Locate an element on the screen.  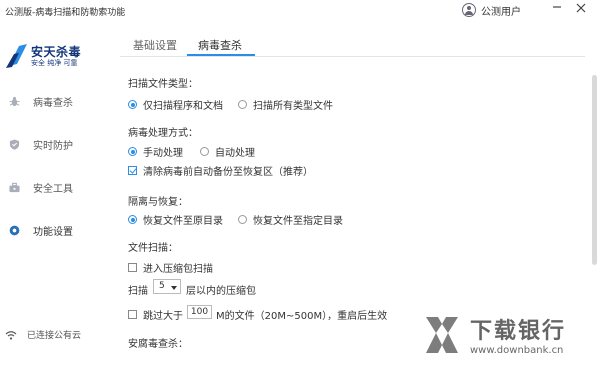
tab-basic-settings: 基础设置 is located at coordinates (155, 45).